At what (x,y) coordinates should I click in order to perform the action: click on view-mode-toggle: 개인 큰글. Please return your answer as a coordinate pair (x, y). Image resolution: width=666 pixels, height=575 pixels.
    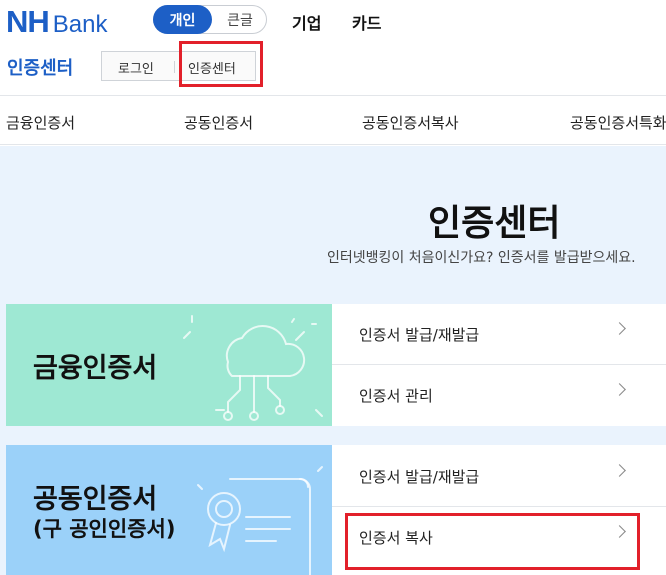
    Looking at the image, I should click on (210, 19).